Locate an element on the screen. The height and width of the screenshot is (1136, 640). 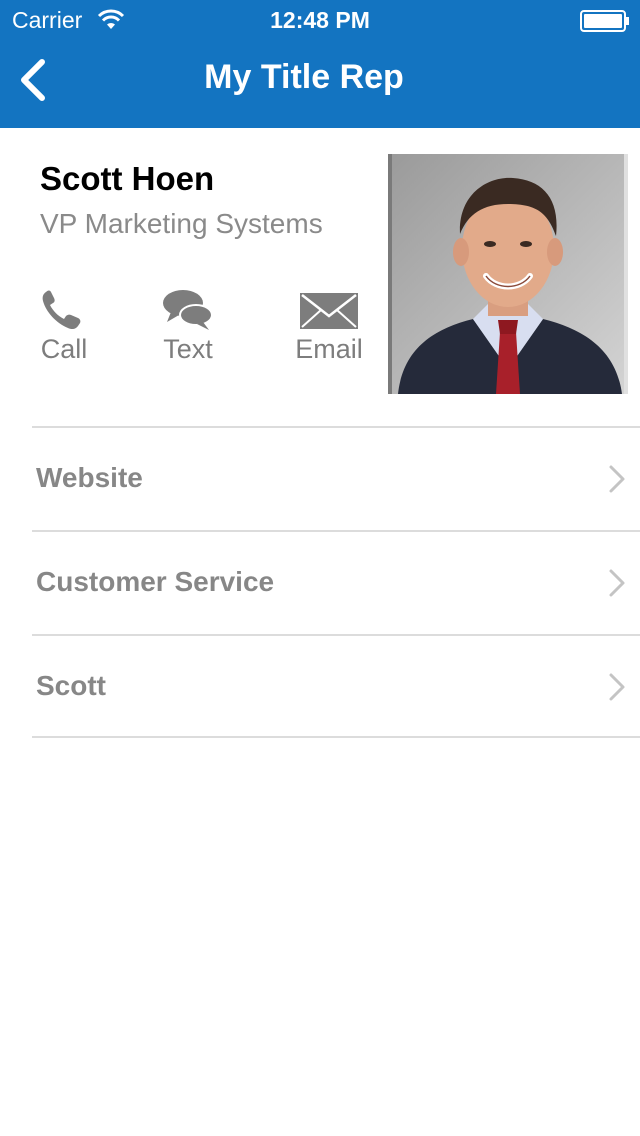
text-button: Text is located at coordinates (188, 326).